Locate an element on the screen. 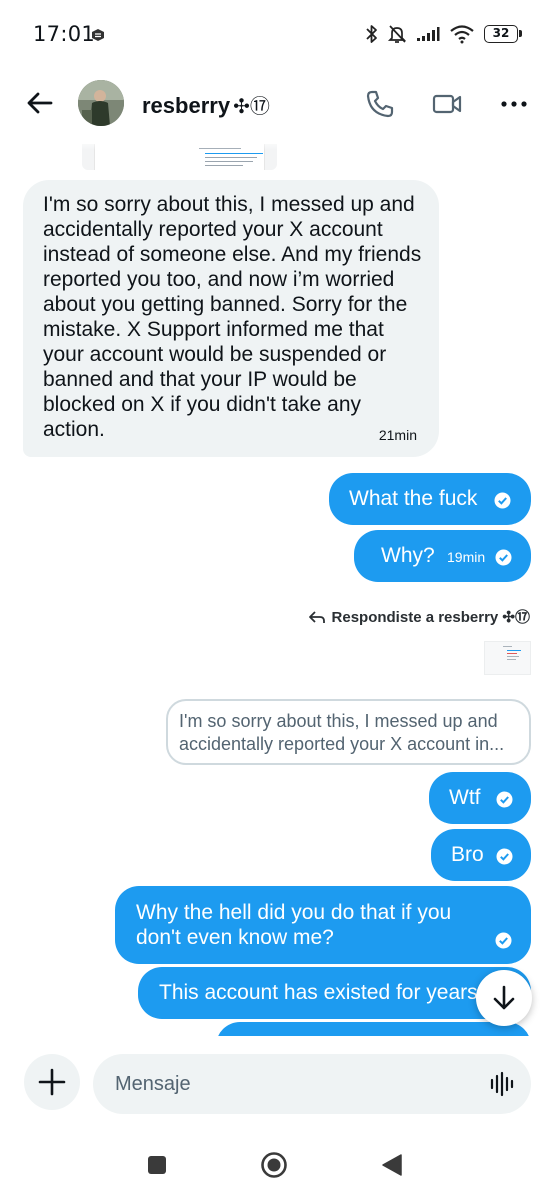  message-input is located at coordinates (295, 1084).